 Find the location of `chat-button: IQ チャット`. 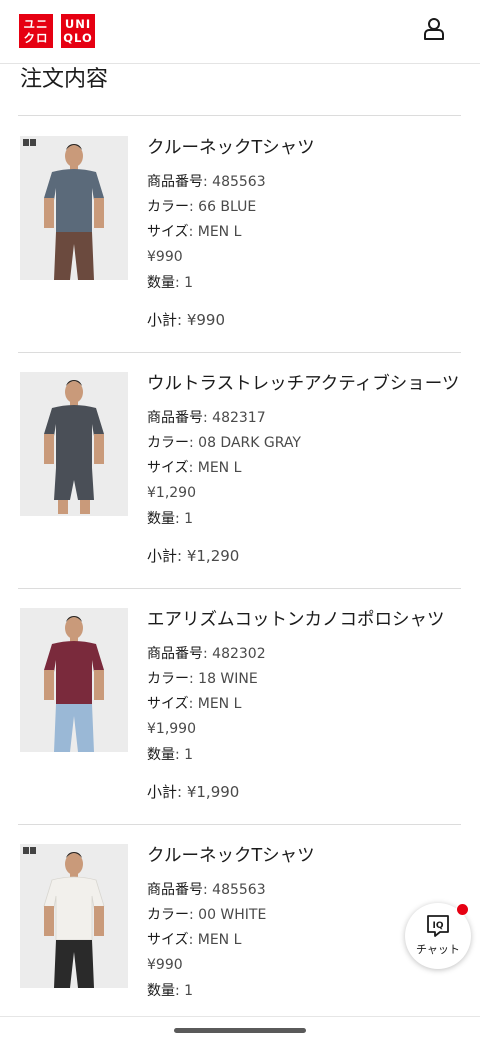

chat-button: IQ チャット is located at coordinates (438, 936).